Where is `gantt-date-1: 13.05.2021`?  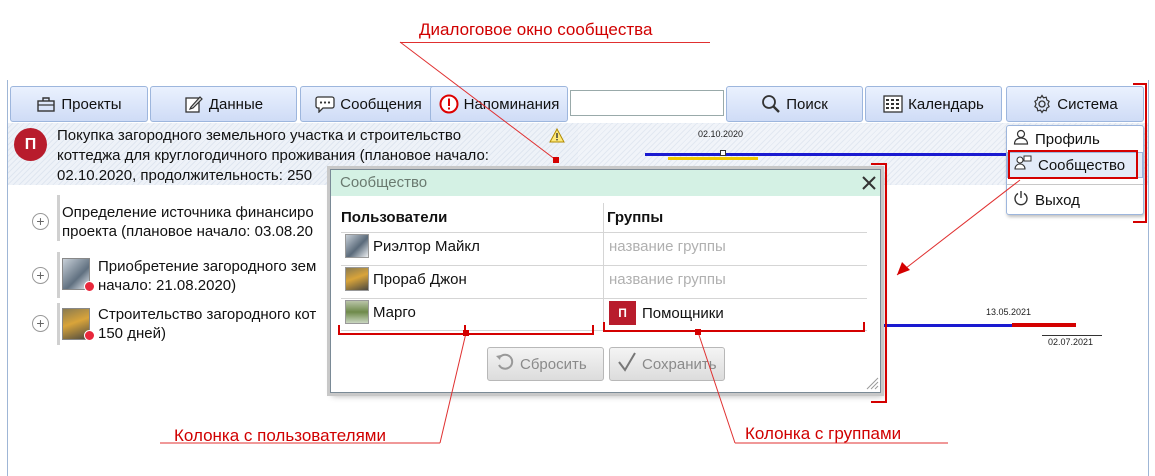
gantt-date-1: 13.05.2021 is located at coordinates (1009, 312).